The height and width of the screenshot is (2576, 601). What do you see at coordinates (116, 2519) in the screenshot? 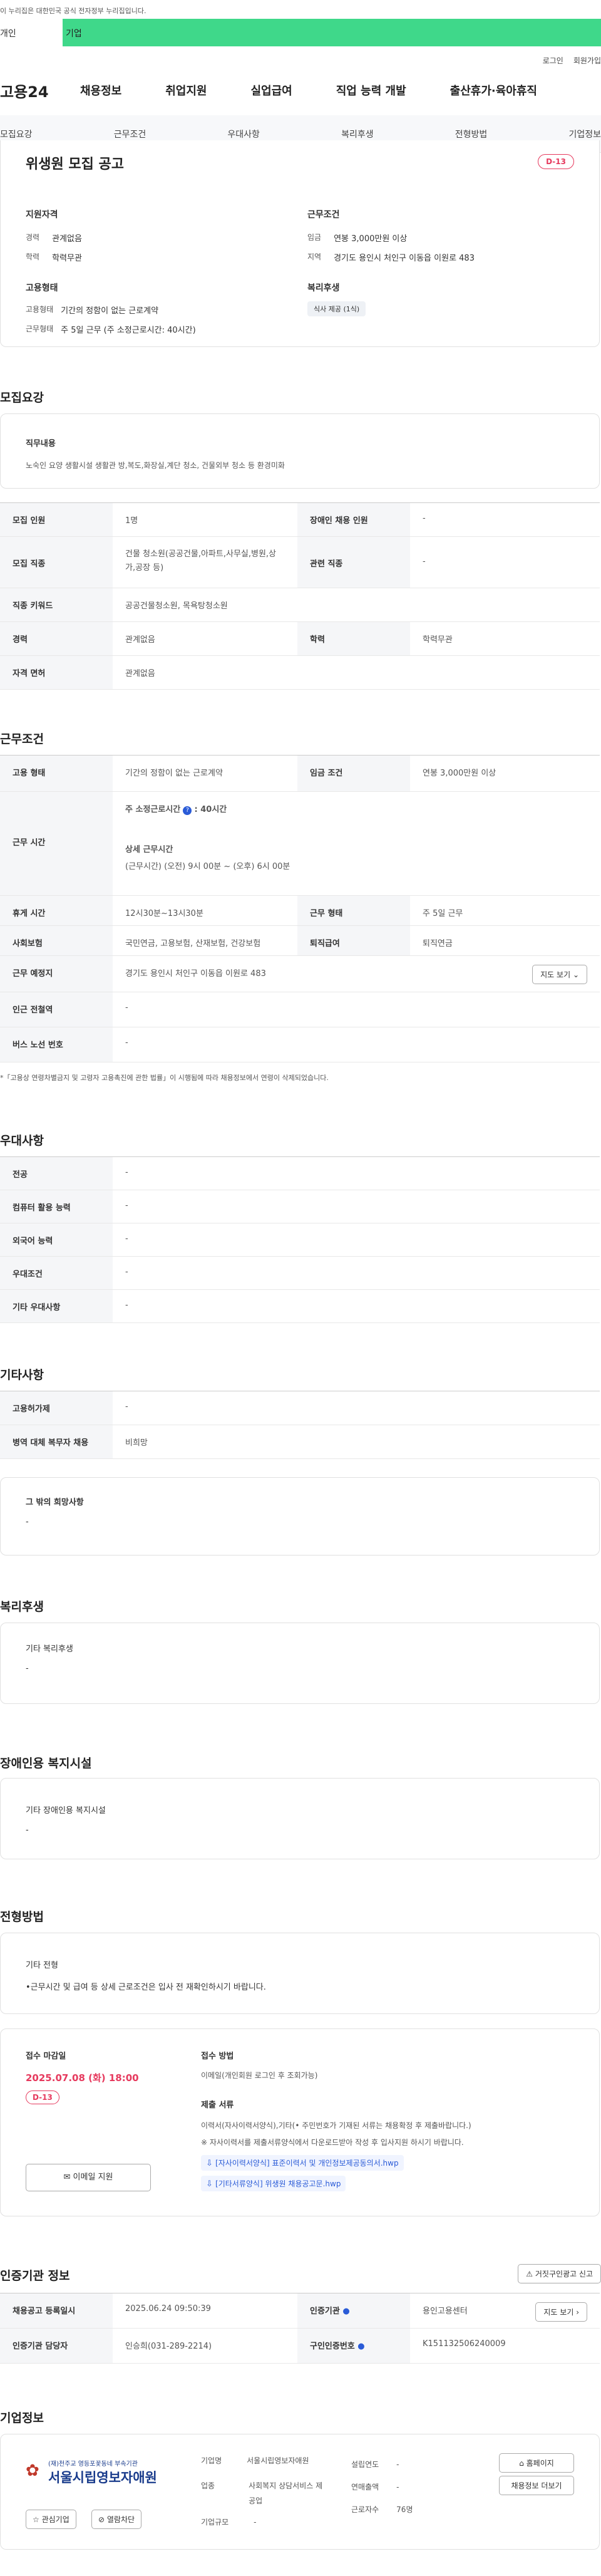
I see `block-view-button: ⊘ 열람차단` at bounding box center [116, 2519].